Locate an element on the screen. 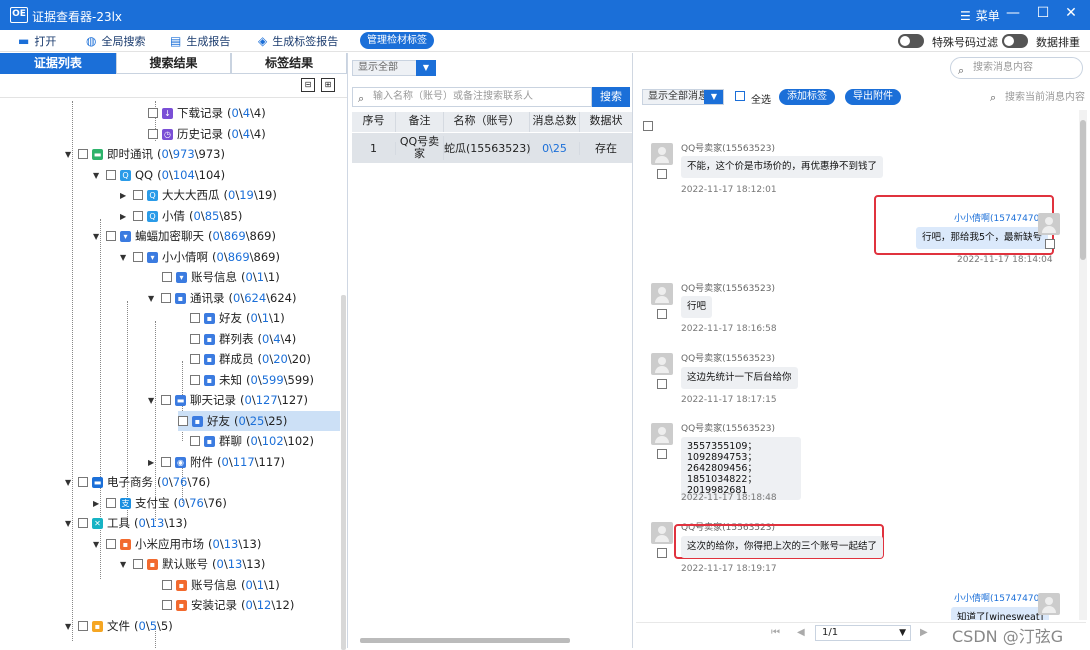 The width and height of the screenshot is (1090, 650). tree-node-default-account: ▼ ▪ 默认账号 (0\13\13) is located at coordinates (192, 564).